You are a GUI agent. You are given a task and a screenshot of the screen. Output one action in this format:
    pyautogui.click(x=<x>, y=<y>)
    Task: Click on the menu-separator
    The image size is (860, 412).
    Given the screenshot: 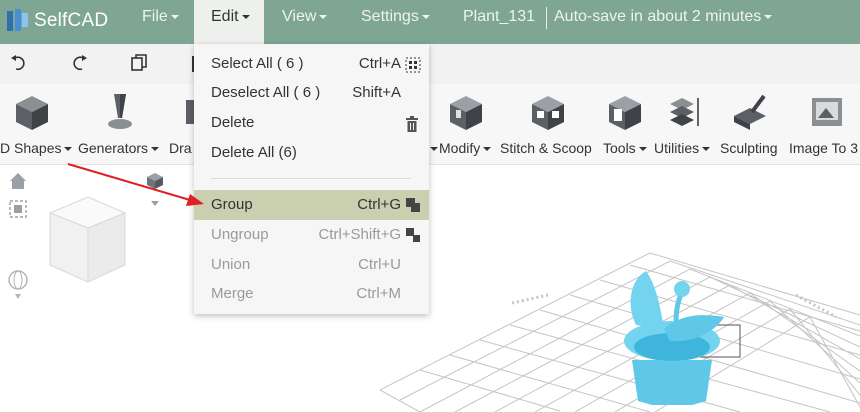 What is the action you would take?
    pyautogui.click(x=311, y=178)
    